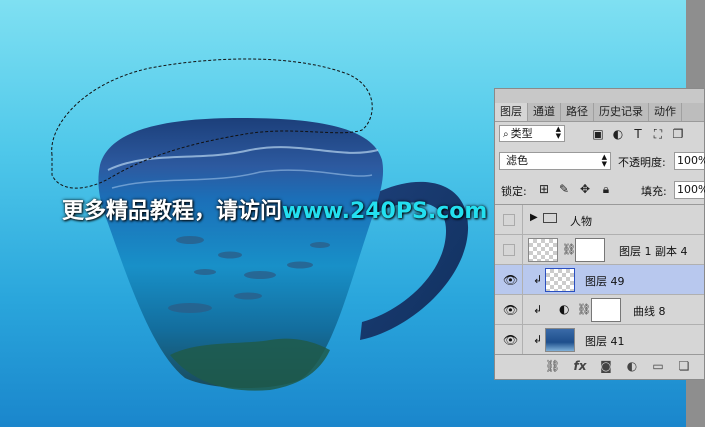  What do you see at coordinates (605, 281) in the screenshot?
I see `layer-name: 图层 49` at bounding box center [605, 281].